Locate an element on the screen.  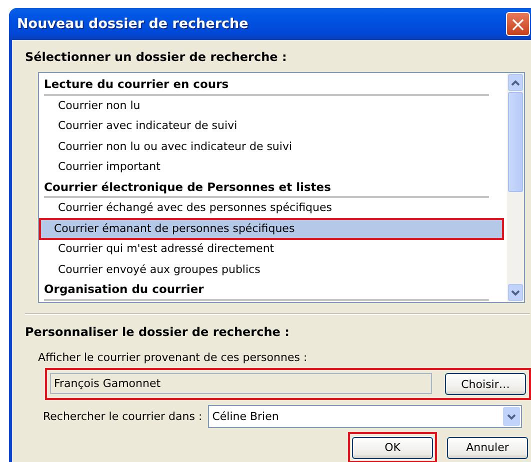
scrollbar is located at coordinates (515, 187).